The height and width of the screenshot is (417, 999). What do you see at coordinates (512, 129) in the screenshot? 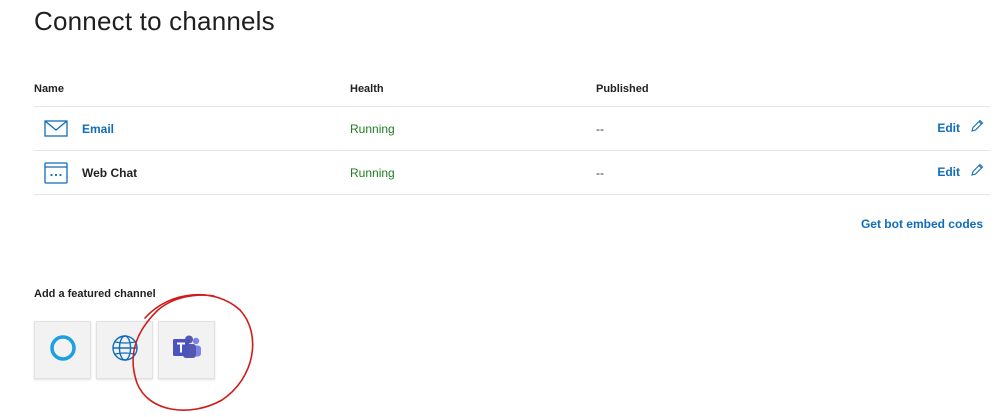
I see `table-row-email: Email Running -- Edit` at bounding box center [512, 129].